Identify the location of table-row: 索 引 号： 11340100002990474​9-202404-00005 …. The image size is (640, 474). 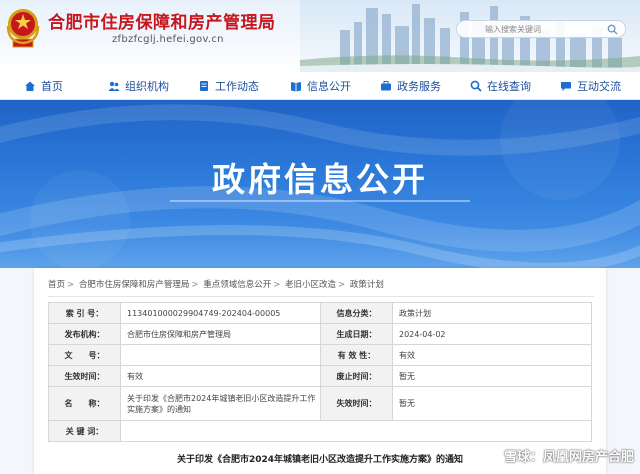
(320, 313).